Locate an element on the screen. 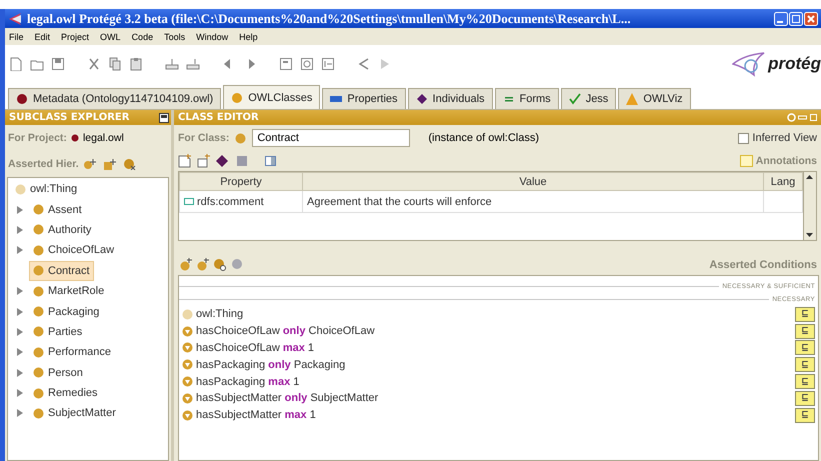 The height and width of the screenshot is (461, 821). add-restriction-icon is located at coordinates (186, 264).